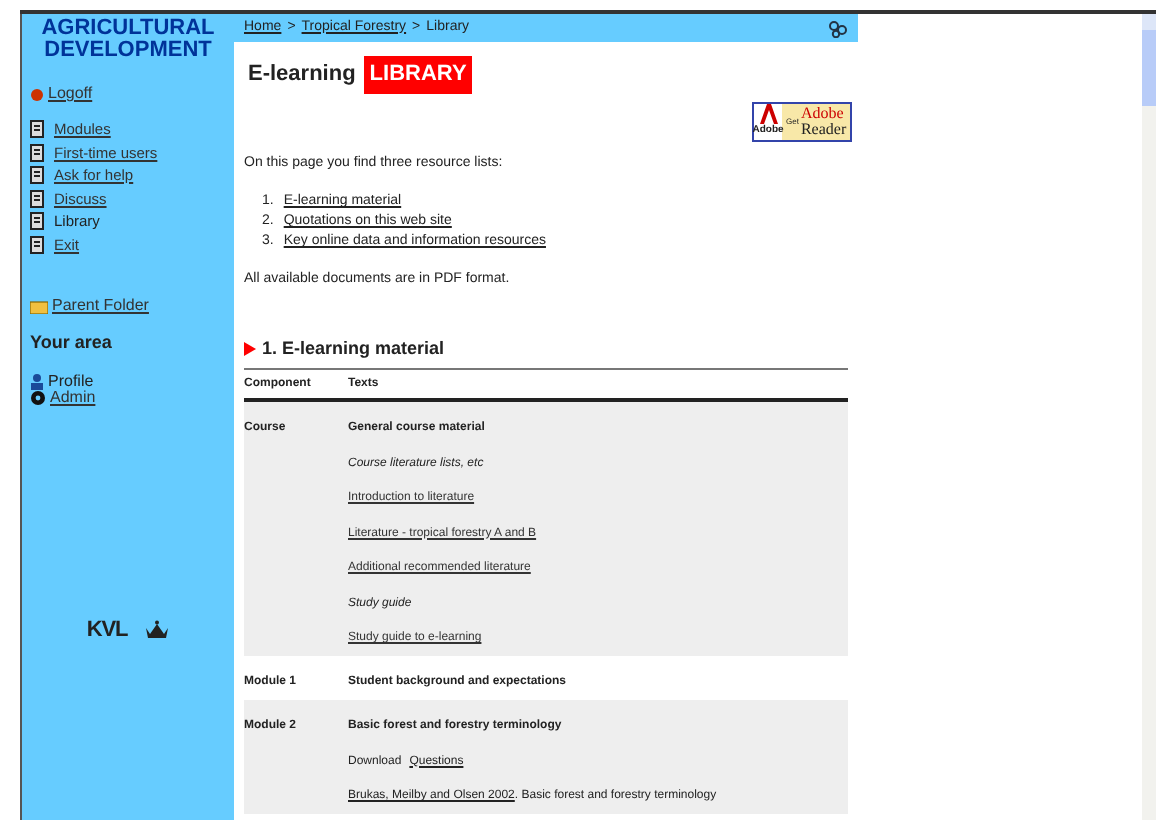 The height and width of the screenshot is (820, 1156). Describe the element at coordinates (302, 75) in the screenshot. I see `page-heading: E-learning` at that location.